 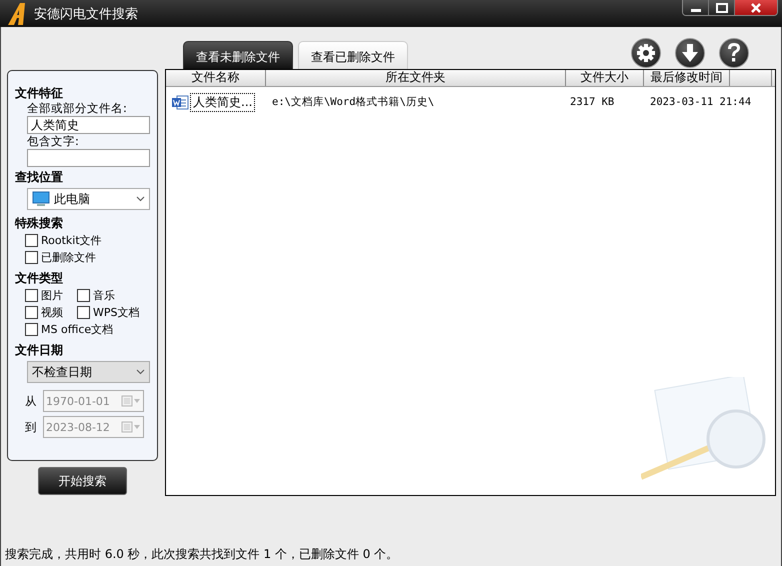 I want to click on modified-cell-text: 2023-03-11 21:44, so click(x=700, y=102).